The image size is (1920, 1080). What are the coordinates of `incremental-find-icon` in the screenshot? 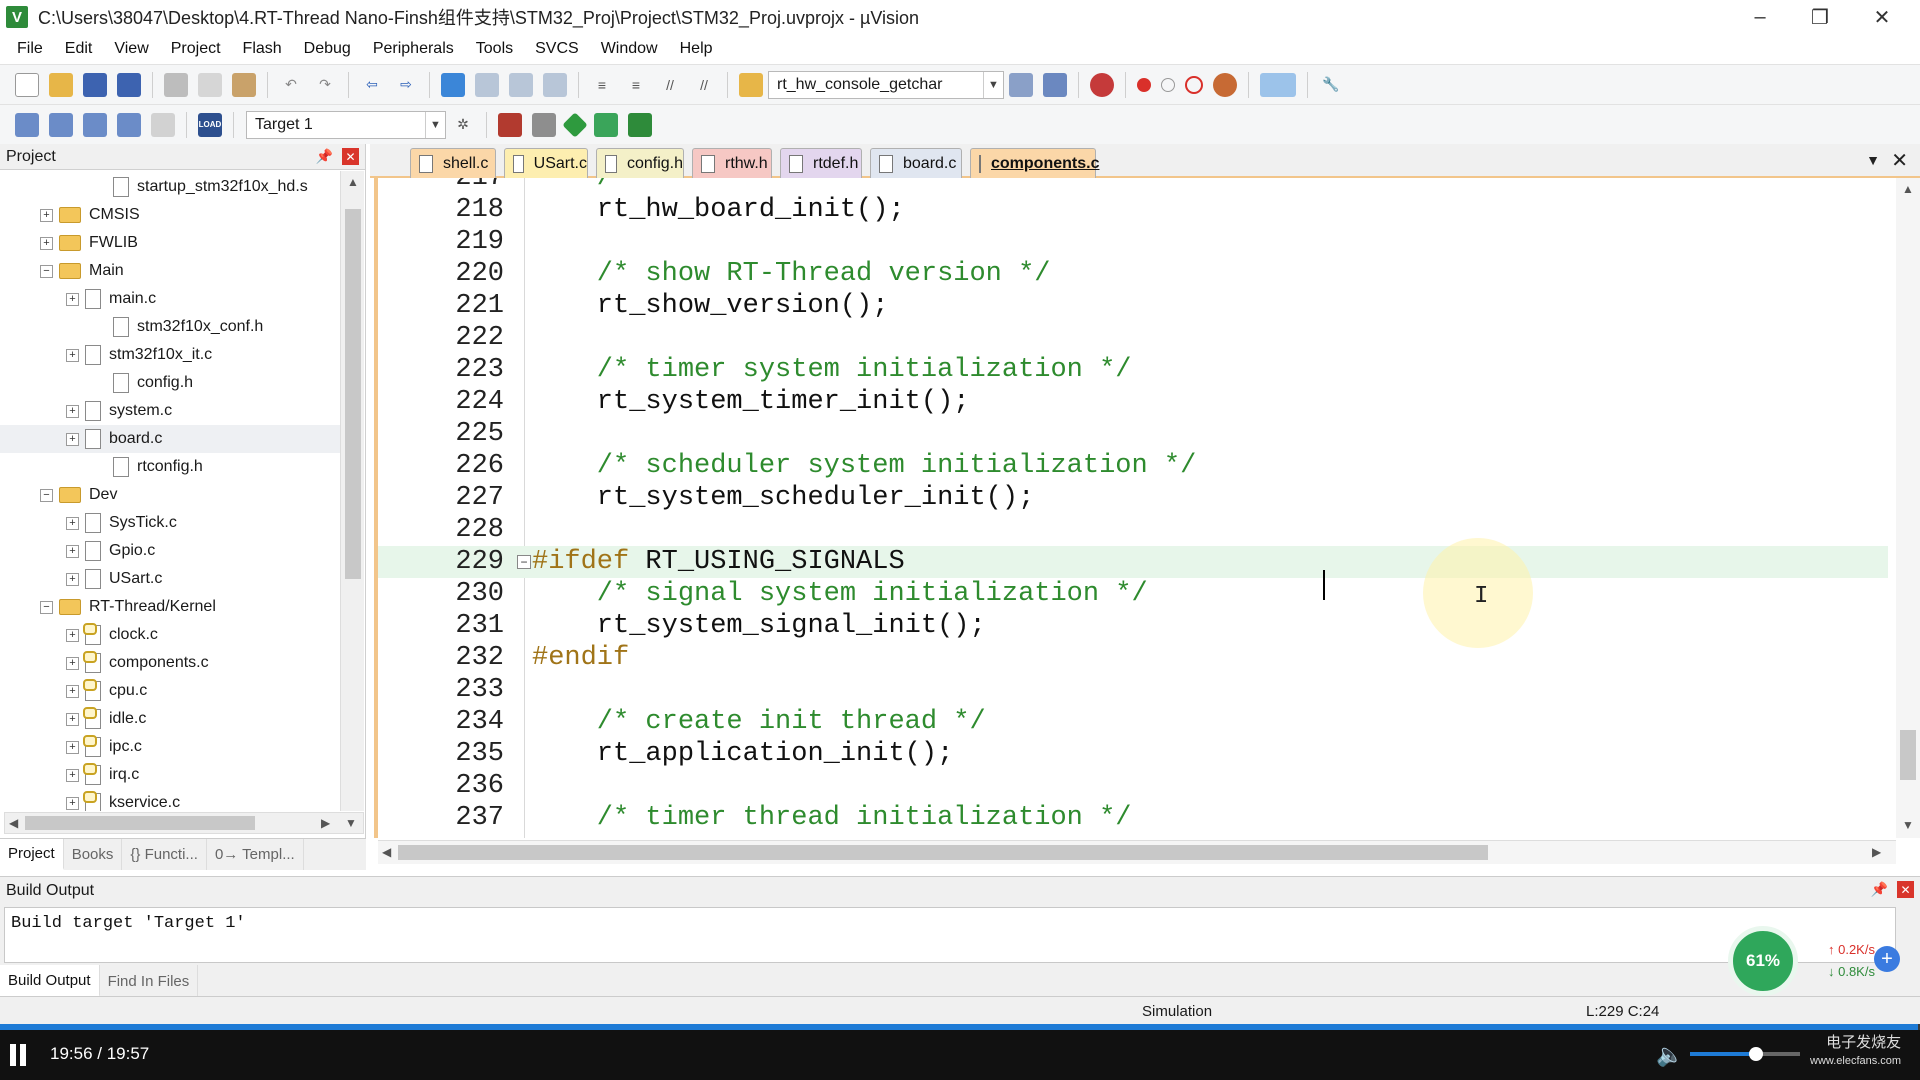 It's located at (1055, 84).